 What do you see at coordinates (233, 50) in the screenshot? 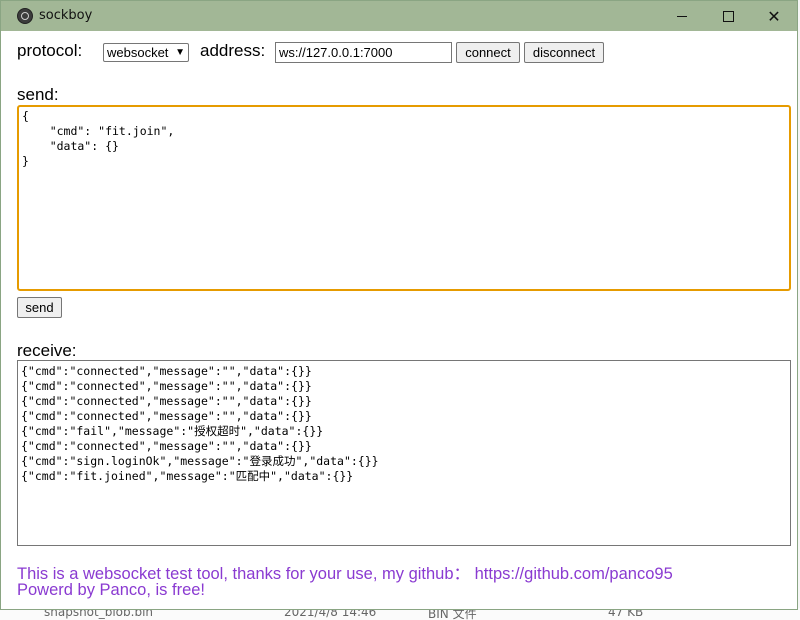
I see `address-label: address:` at bounding box center [233, 50].